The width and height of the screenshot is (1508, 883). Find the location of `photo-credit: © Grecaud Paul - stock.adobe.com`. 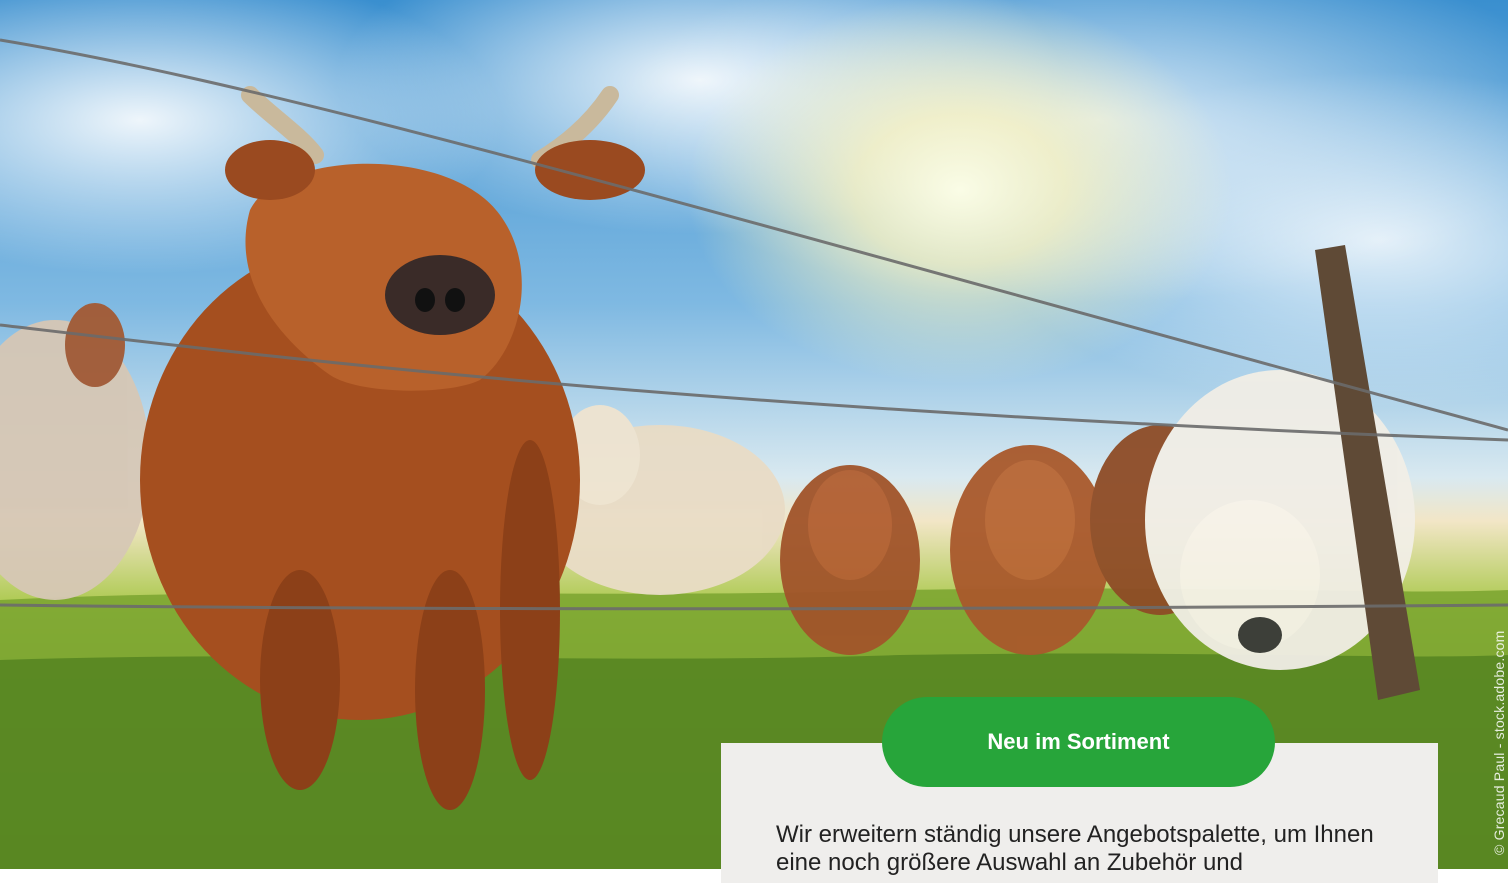

photo-credit: © Grecaud Paul - stock.adobe.com is located at coordinates (1499, 743).